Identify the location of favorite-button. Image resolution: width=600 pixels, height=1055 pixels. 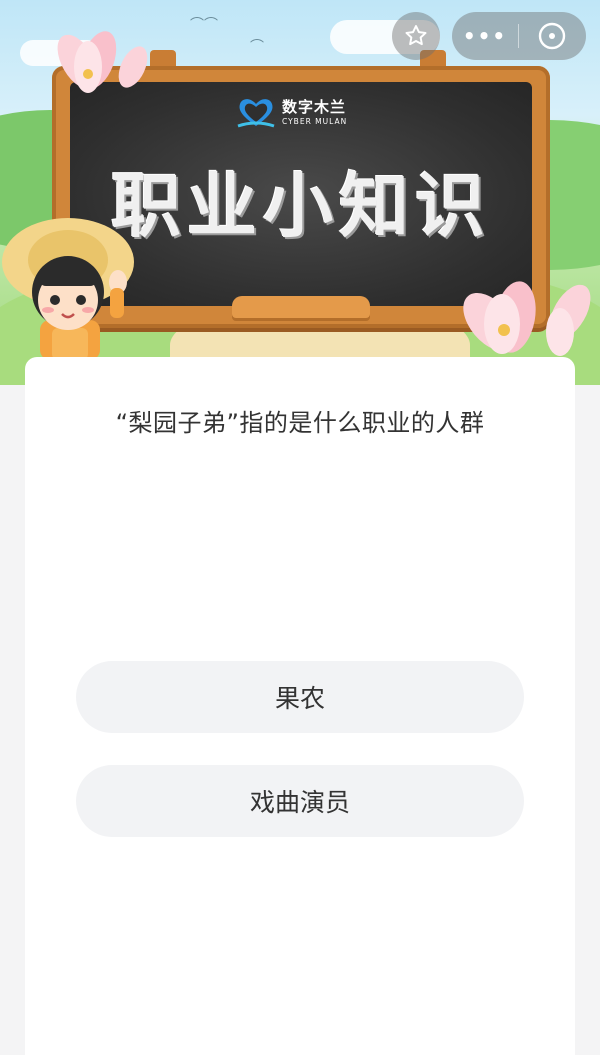
(416, 36).